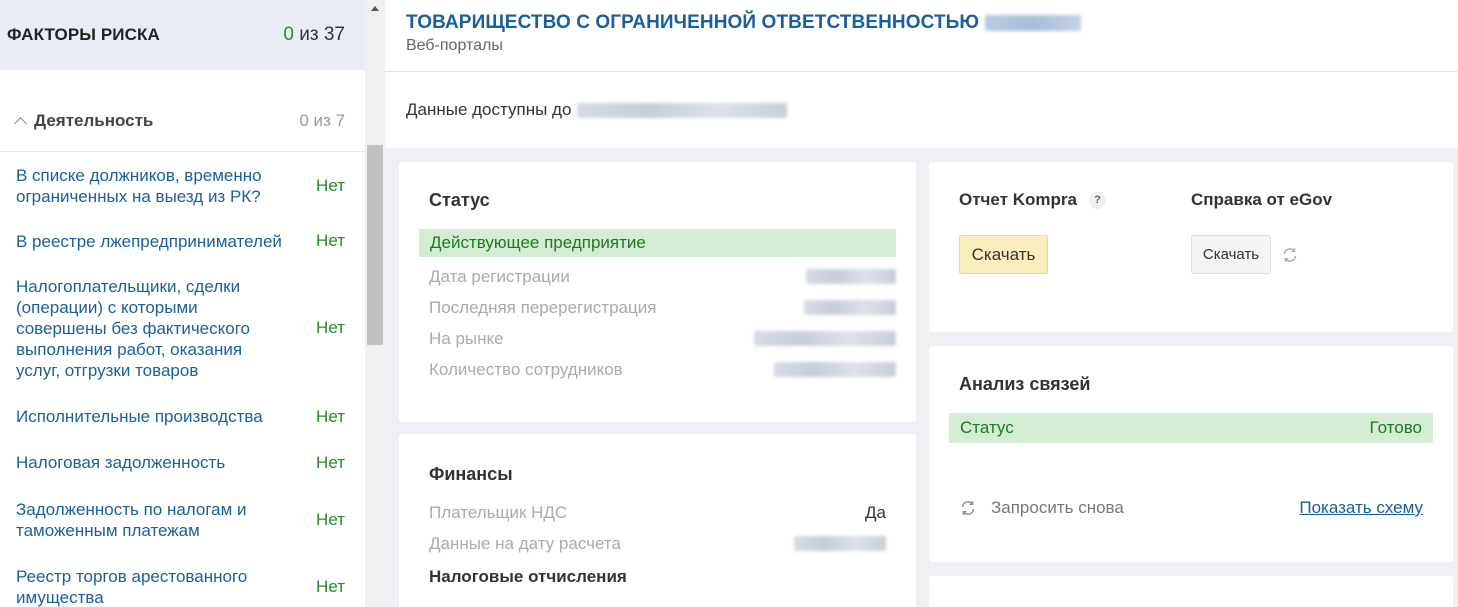 Image resolution: width=1458 pixels, height=607 pixels. Describe the element at coordinates (132, 586) in the screenshot. I see `risk-item-label: Реестр торгов арестованного имущества` at that location.